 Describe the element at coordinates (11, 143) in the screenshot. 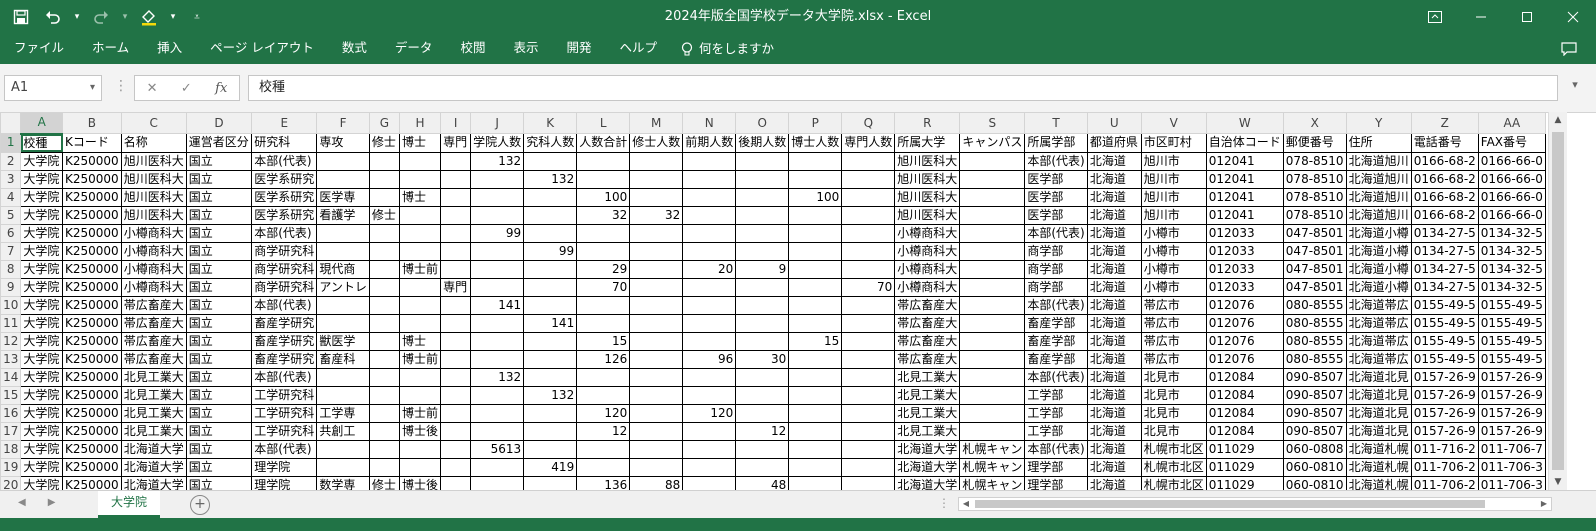

I see `row-header: 1` at that location.